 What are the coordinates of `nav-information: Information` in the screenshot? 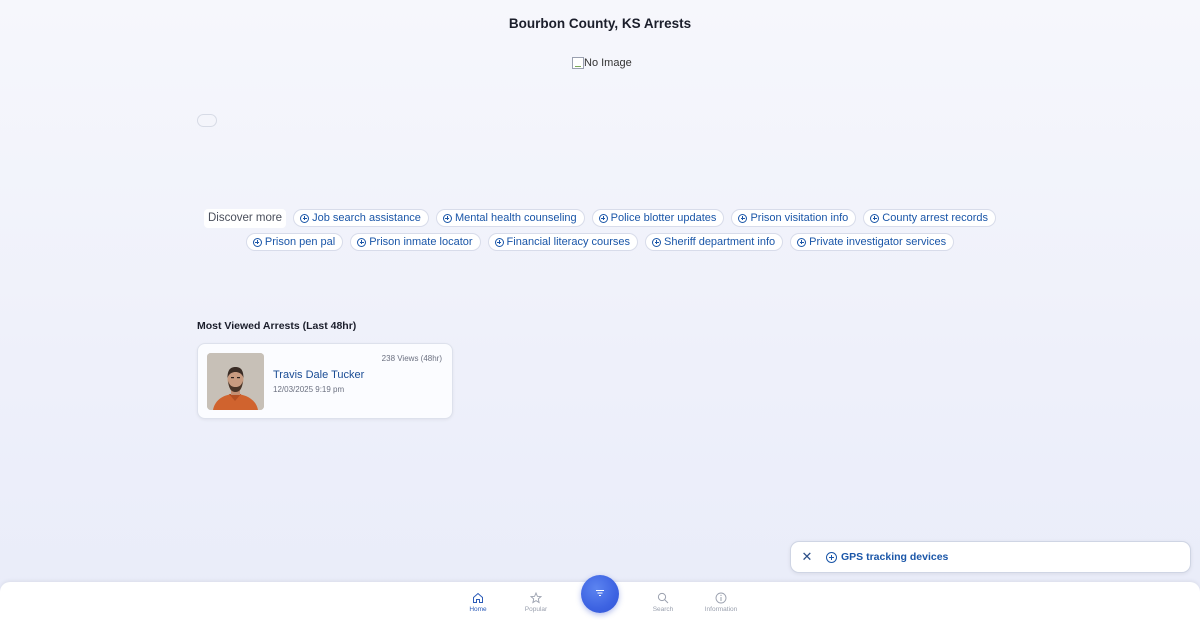 It's located at (721, 602).